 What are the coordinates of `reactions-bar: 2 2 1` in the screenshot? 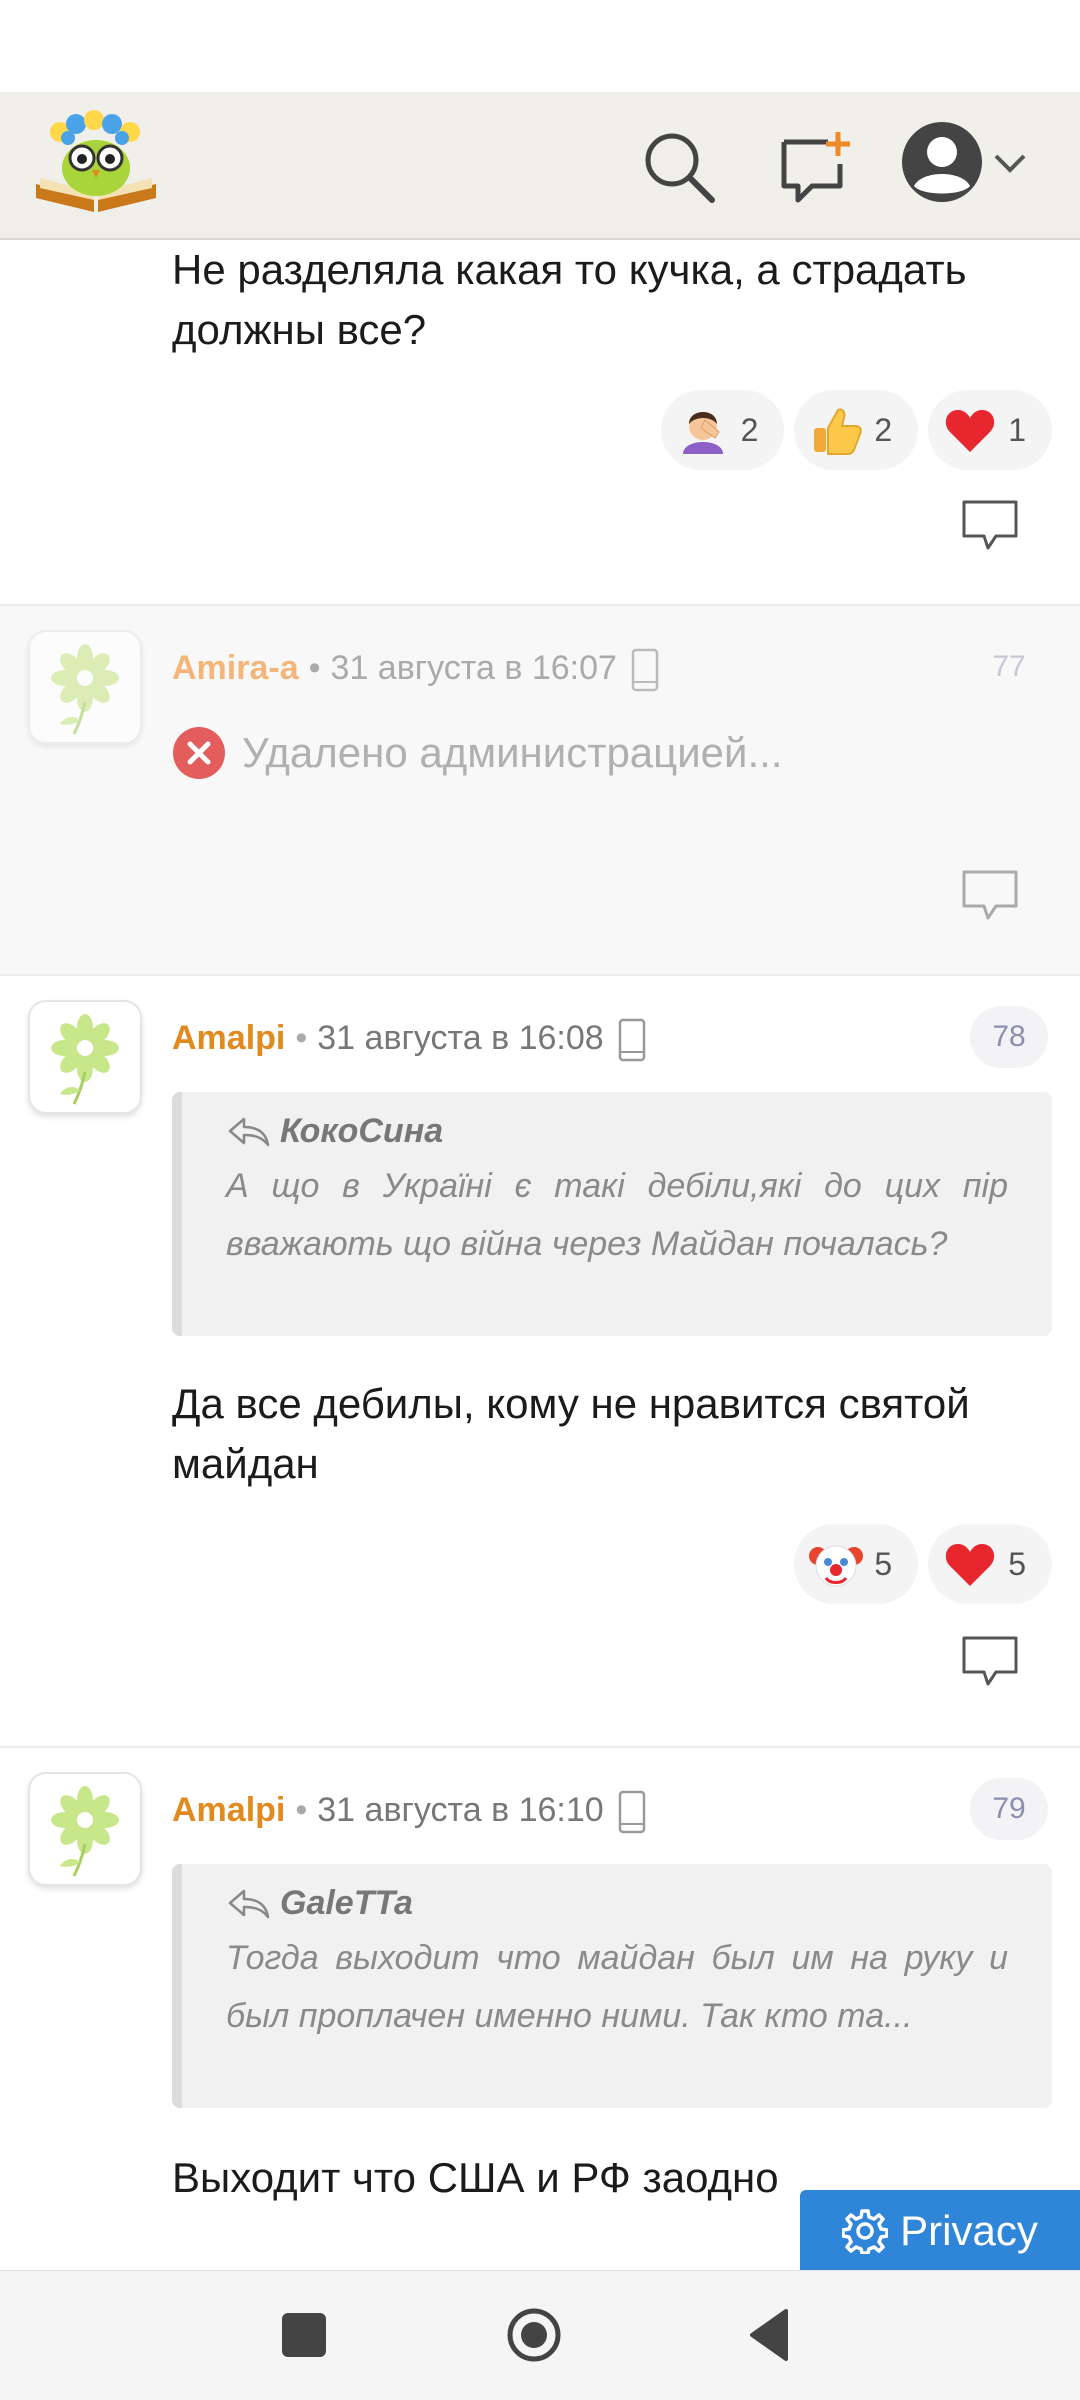 It's located at (856, 430).